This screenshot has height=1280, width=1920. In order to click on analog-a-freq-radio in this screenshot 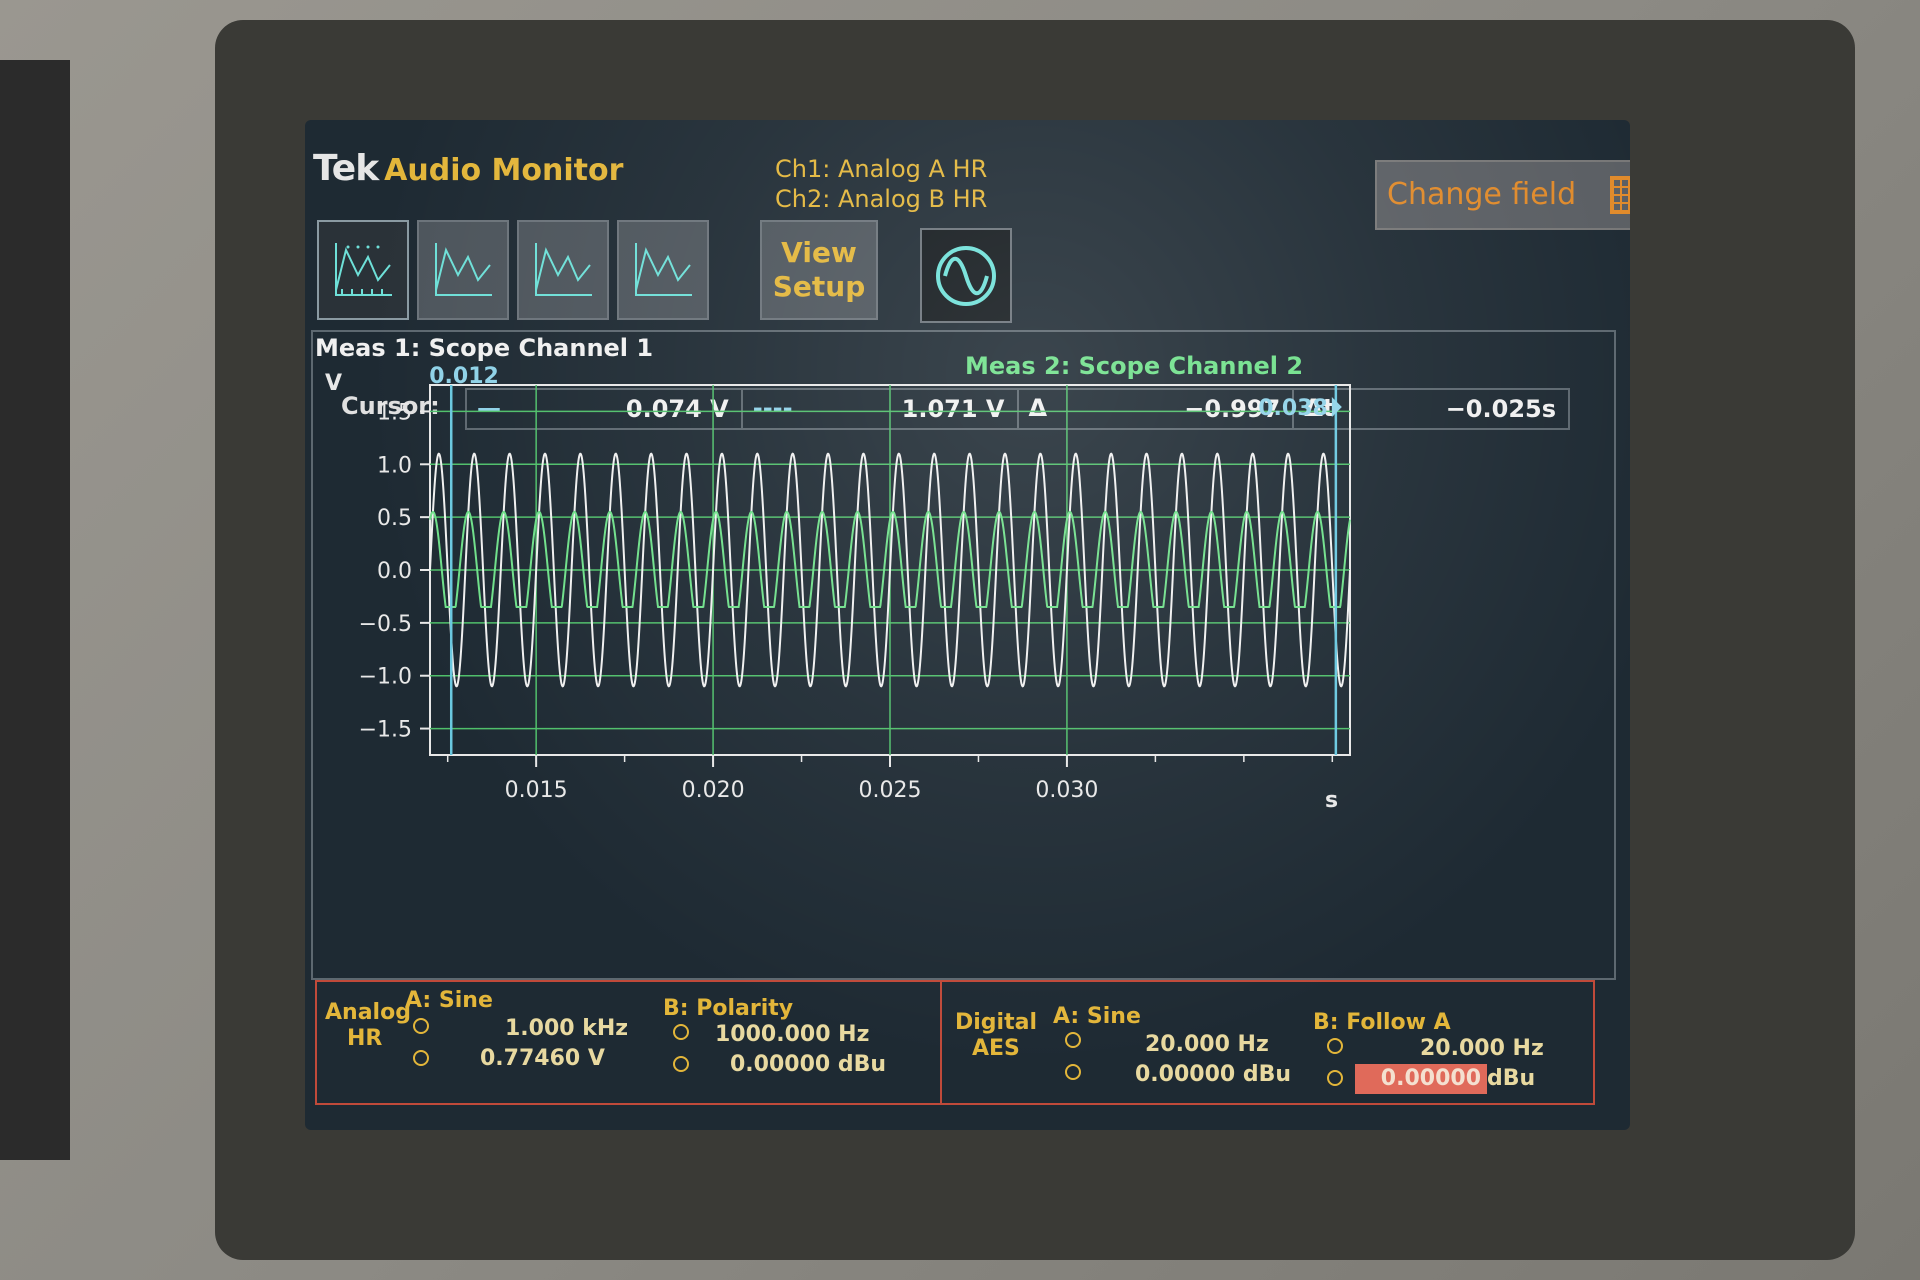, I will do `click(421, 1026)`.